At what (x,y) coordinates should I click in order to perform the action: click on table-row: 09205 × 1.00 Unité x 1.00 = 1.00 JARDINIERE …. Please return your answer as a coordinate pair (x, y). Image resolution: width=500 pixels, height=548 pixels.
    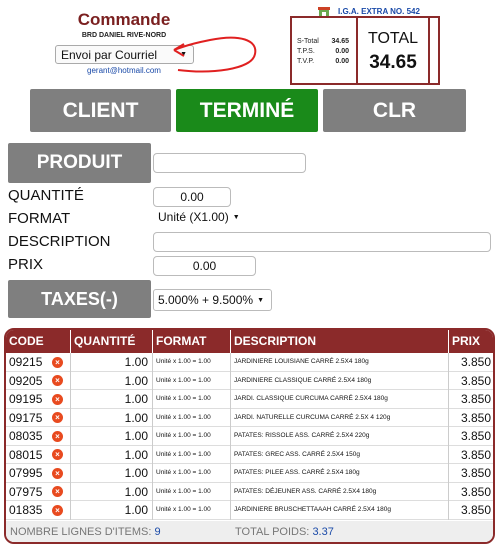
    Looking at the image, I should click on (249, 380).